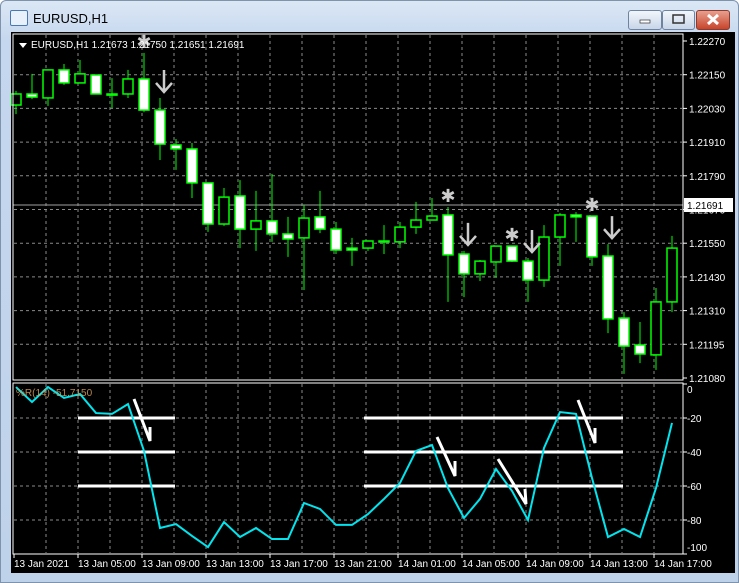 The image size is (739, 583). What do you see at coordinates (694, 487) in the screenshot?
I see `indicator-scale-label: -60` at bounding box center [694, 487].